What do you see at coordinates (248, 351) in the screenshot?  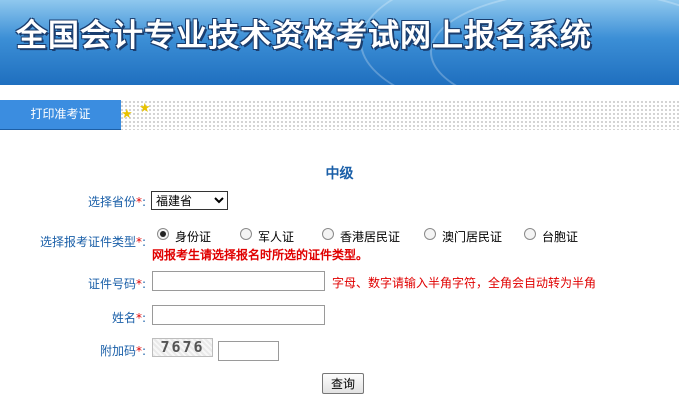 I see `captcha-input` at bounding box center [248, 351].